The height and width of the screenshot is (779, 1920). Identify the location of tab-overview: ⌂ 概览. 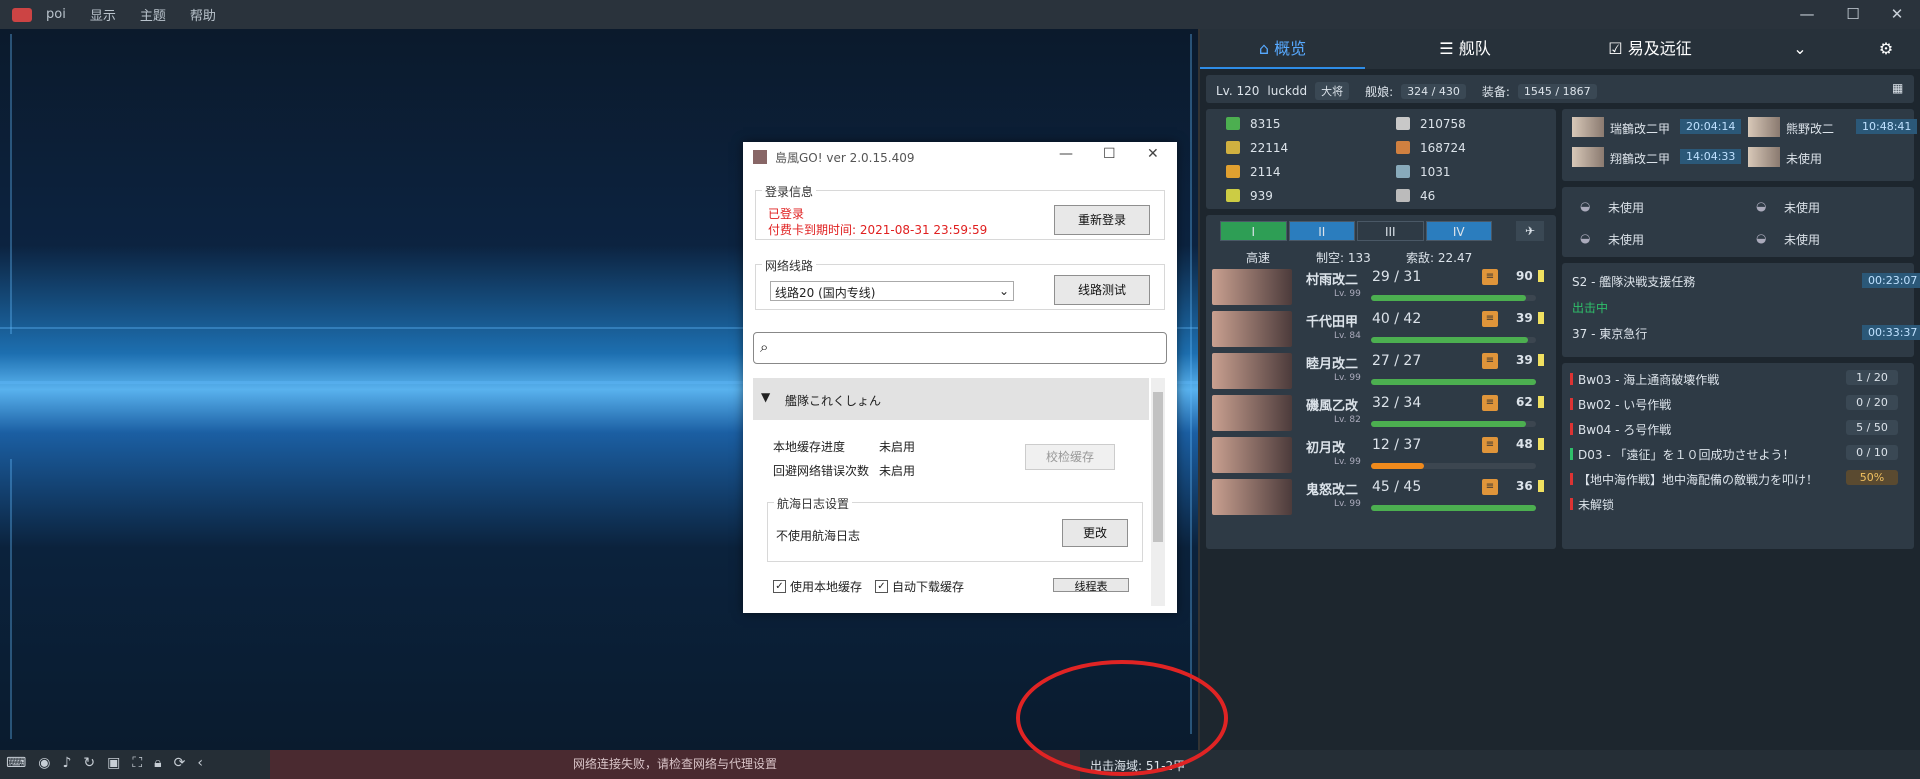
(1282, 49).